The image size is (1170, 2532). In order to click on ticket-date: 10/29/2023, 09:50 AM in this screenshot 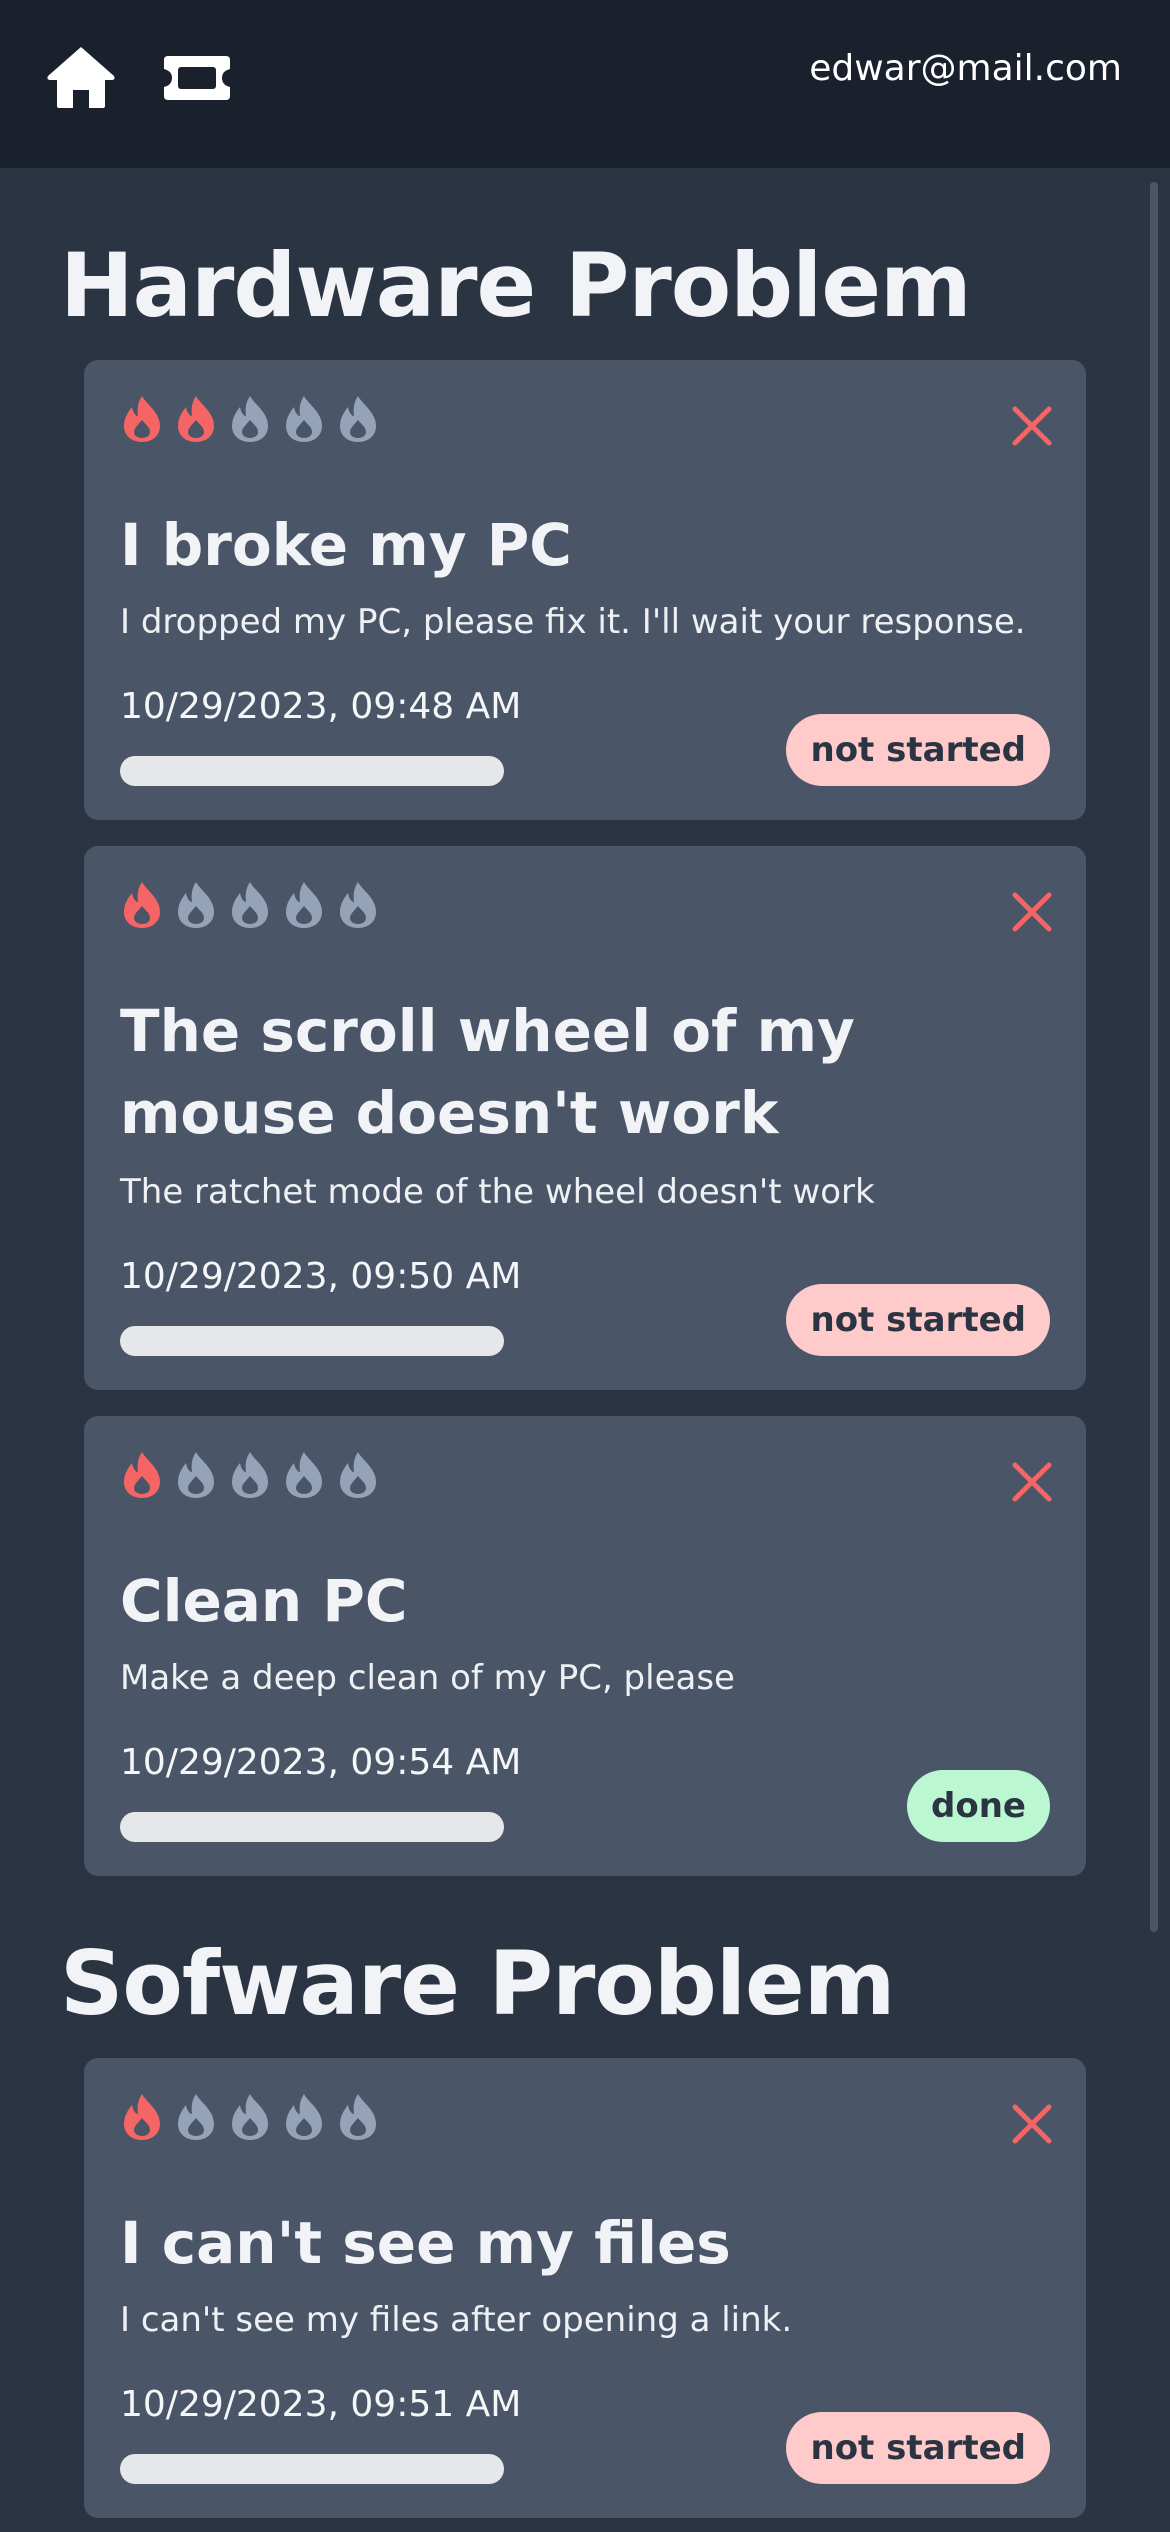, I will do `click(321, 1276)`.